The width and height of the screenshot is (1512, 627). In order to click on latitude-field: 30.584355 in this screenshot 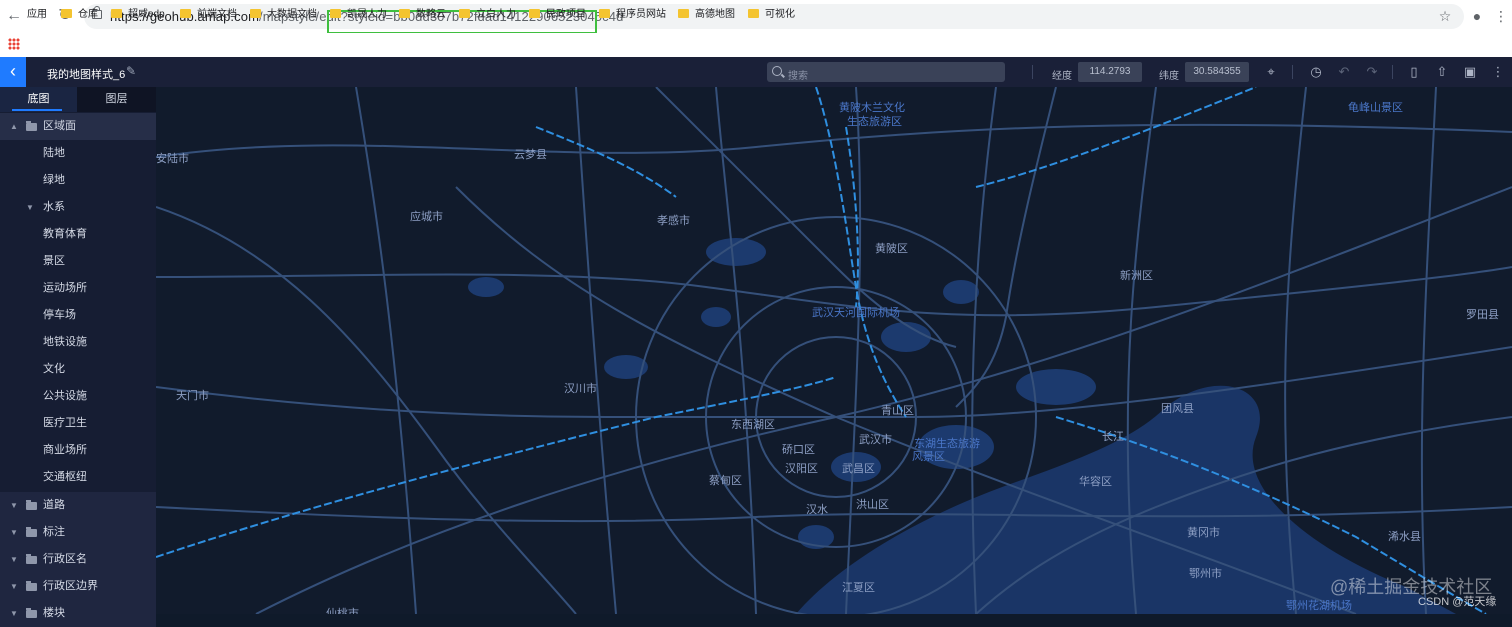, I will do `click(1217, 72)`.